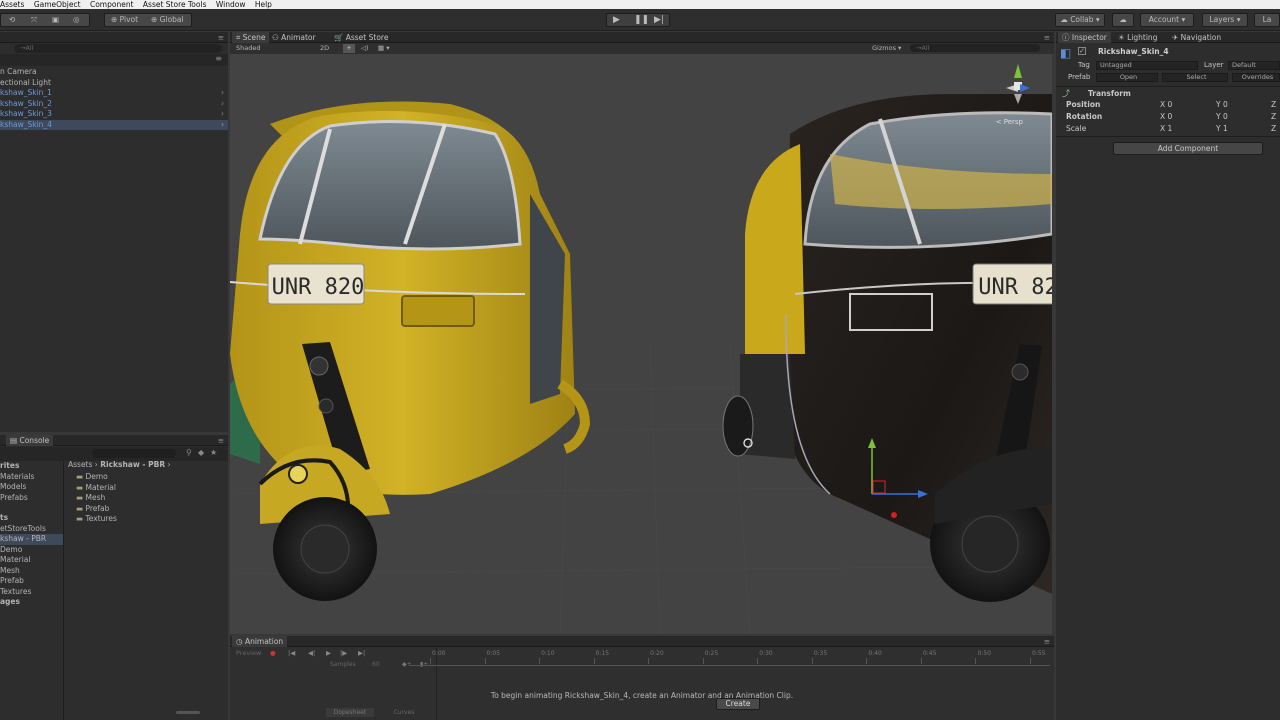 This screenshot has height=720, width=1280. Describe the element at coordinates (1188, 148) in the screenshot. I see `add-component-button: Add Component` at that location.